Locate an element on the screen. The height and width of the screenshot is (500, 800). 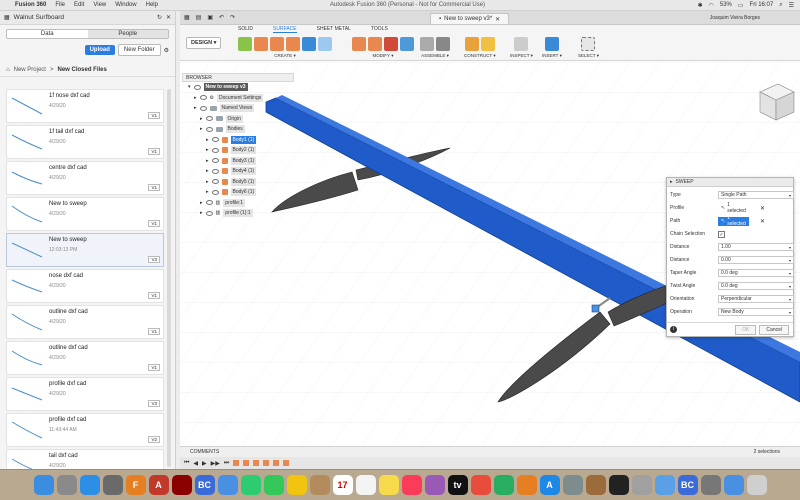
calendar-icon: 17 is located at coordinates (342, 485).